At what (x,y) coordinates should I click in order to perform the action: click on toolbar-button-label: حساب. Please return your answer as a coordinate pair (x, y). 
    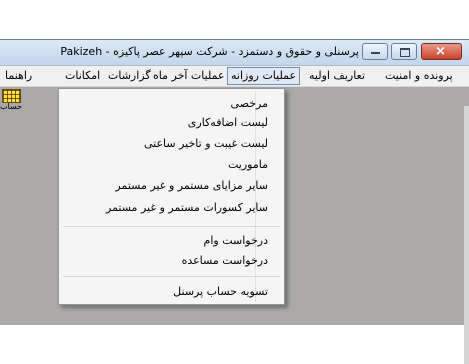
    Looking at the image, I should click on (11, 106).